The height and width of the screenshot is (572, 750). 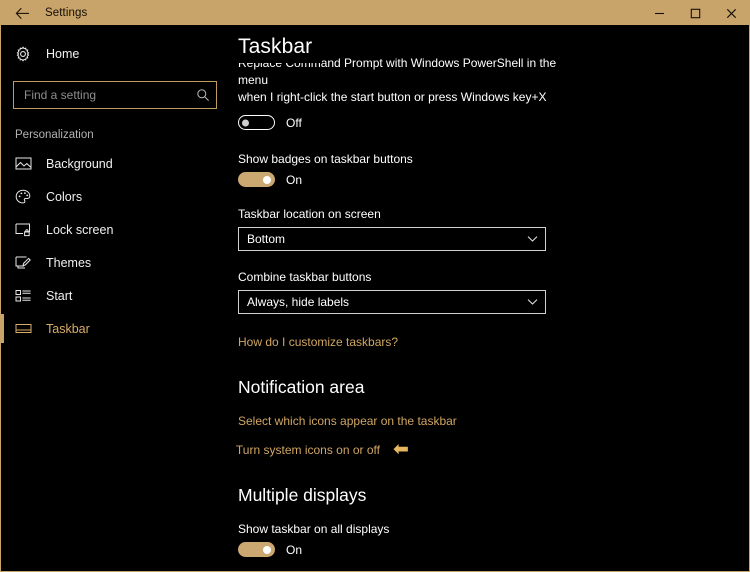 What do you see at coordinates (294, 179) in the screenshot?
I see `show-badges-toggle-state: On` at bounding box center [294, 179].